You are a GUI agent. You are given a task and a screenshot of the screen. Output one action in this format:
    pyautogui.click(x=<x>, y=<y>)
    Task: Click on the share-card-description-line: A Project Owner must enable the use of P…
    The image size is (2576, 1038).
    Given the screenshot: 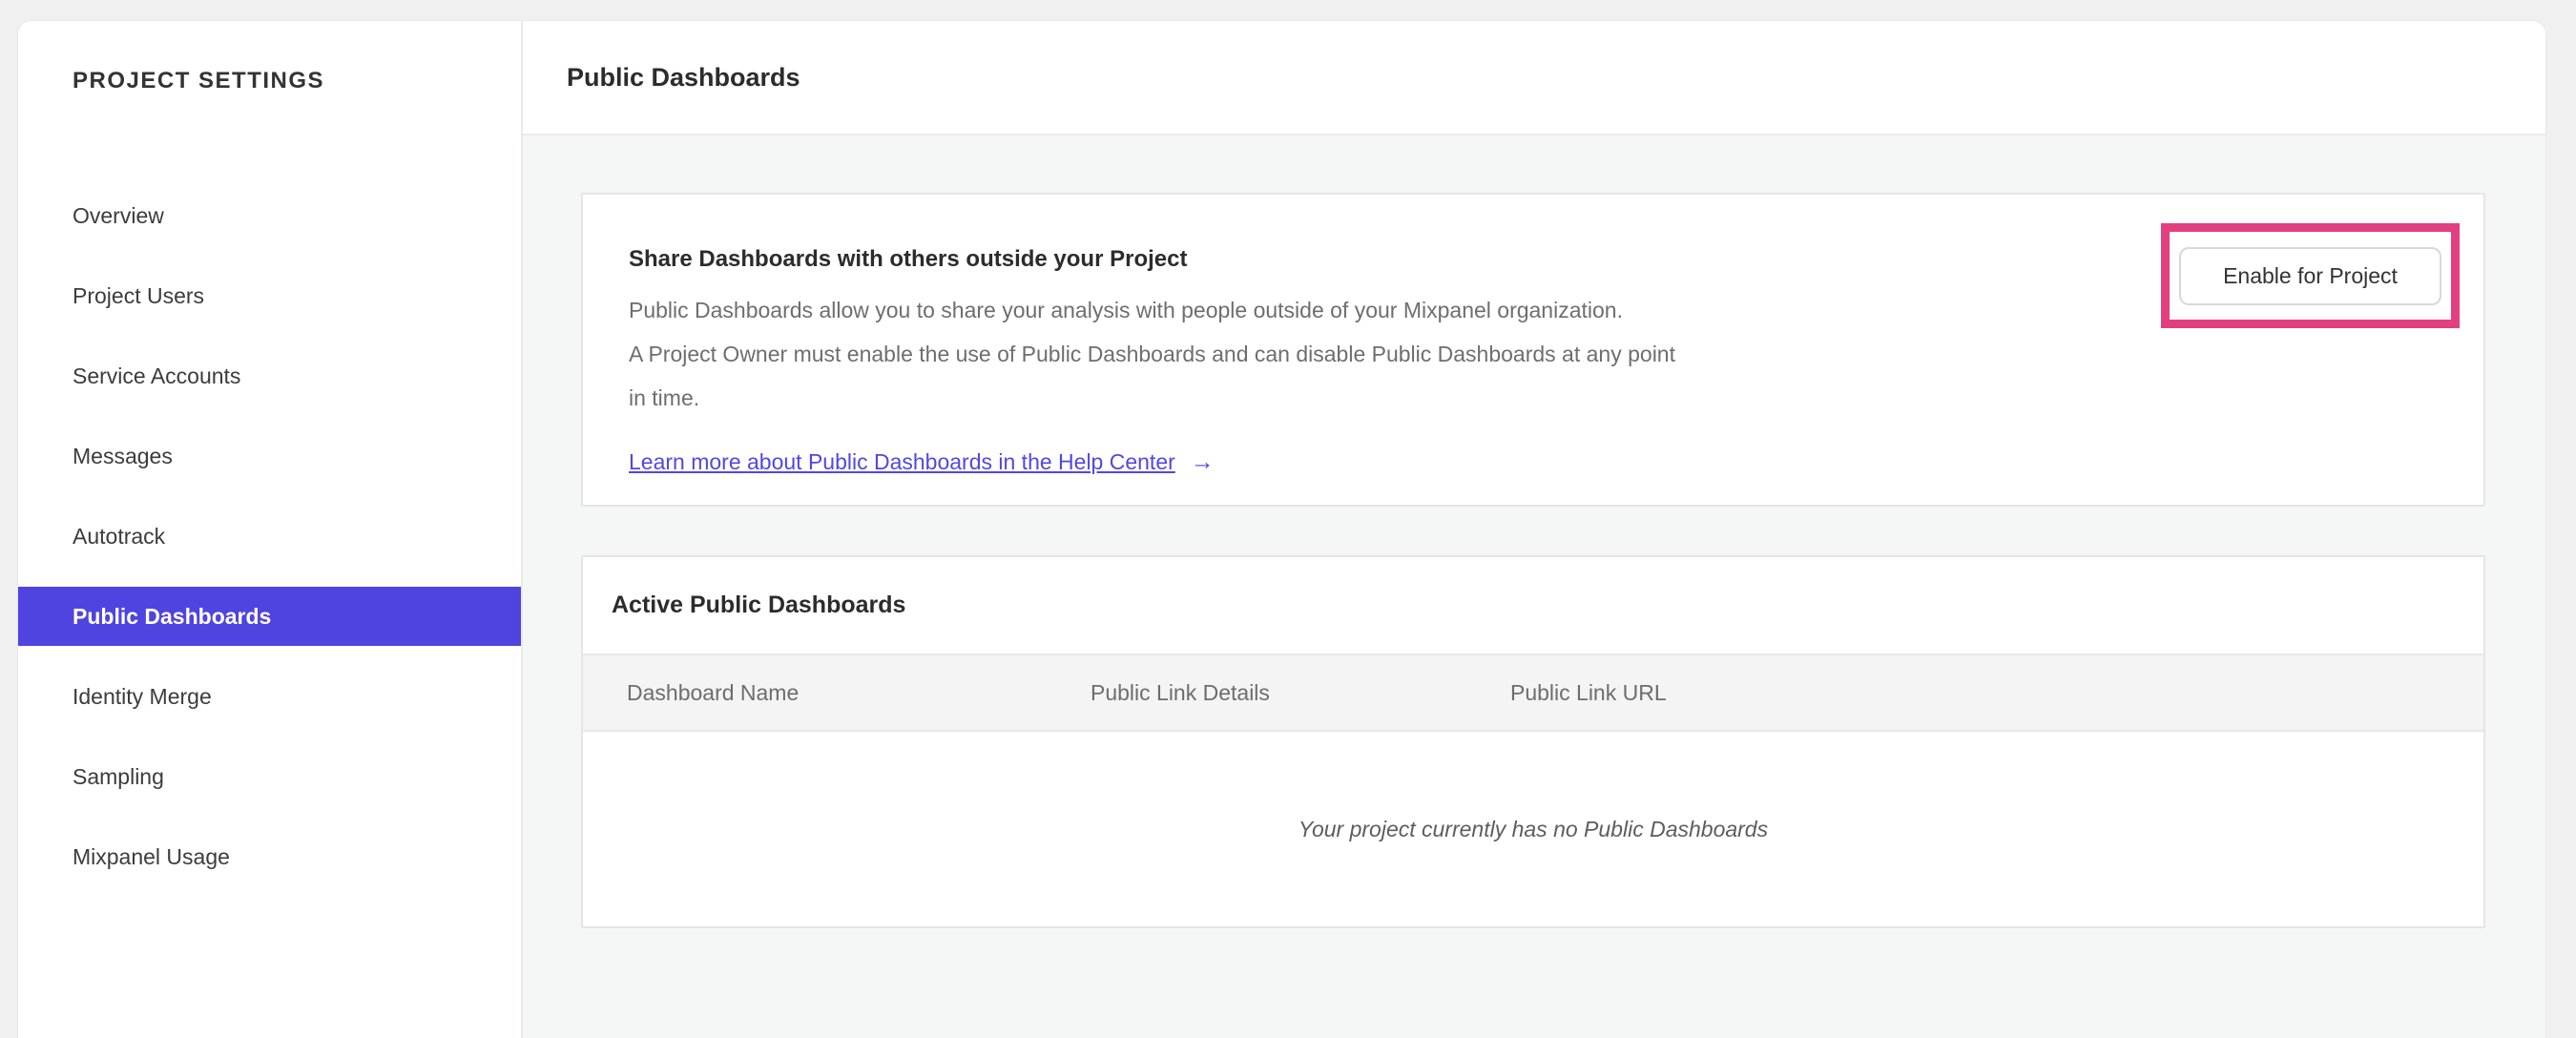 What is the action you would take?
    pyautogui.click(x=1152, y=354)
    